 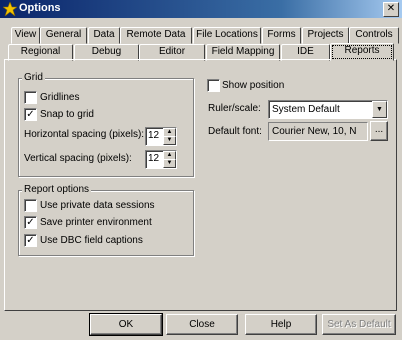 I want to click on ruler-scale-label: Ruler/scale:, so click(x=234, y=108).